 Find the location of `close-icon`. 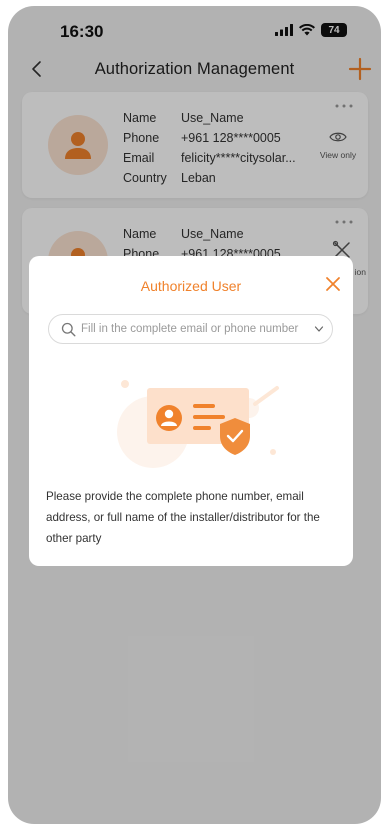

close-icon is located at coordinates (333, 284).